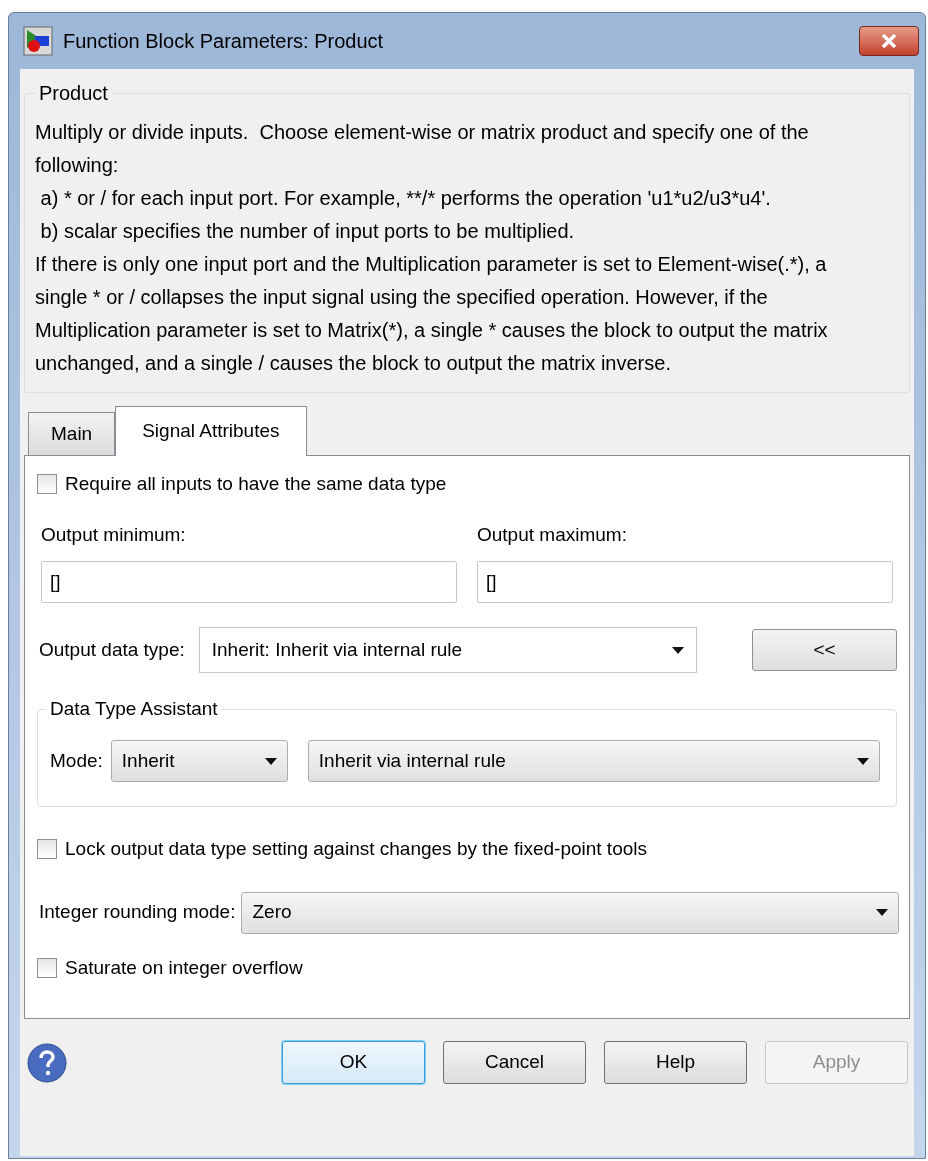 This screenshot has width=928, height=1161. What do you see at coordinates (211, 431) in the screenshot?
I see `tab: Signal Attributes` at bounding box center [211, 431].